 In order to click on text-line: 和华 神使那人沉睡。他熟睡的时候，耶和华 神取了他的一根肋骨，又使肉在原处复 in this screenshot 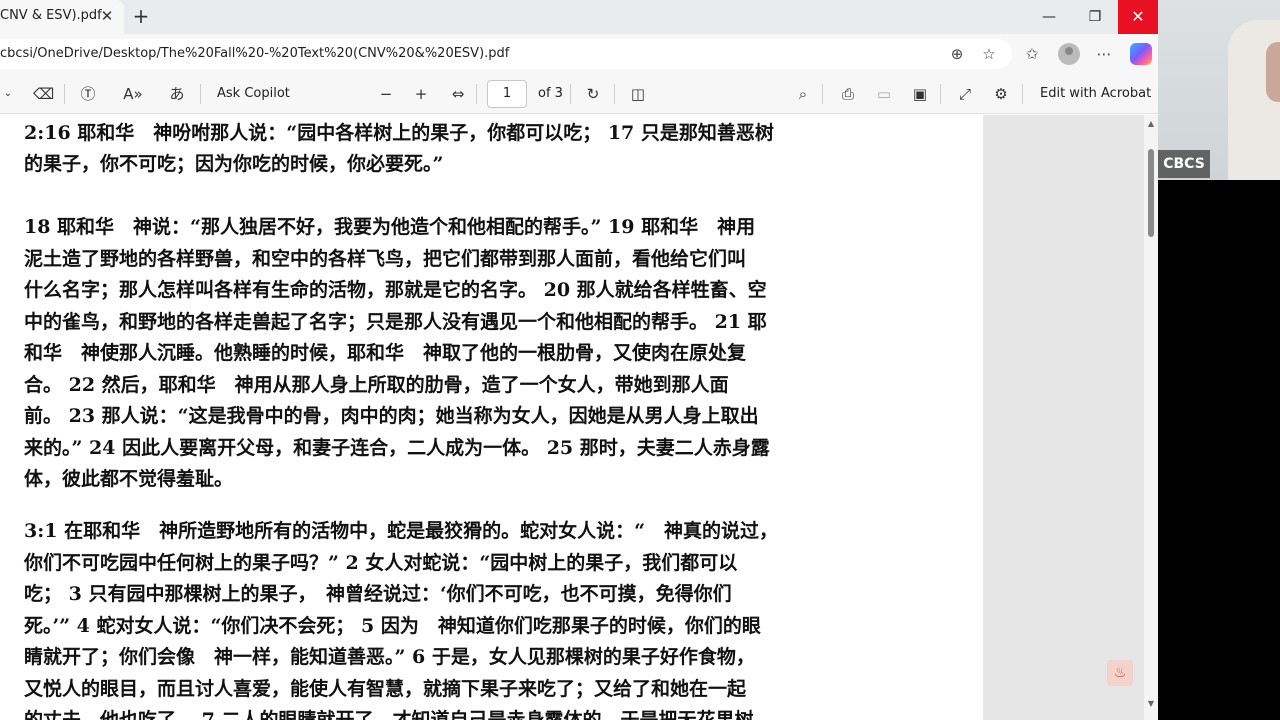, I will do `click(385, 353)`.